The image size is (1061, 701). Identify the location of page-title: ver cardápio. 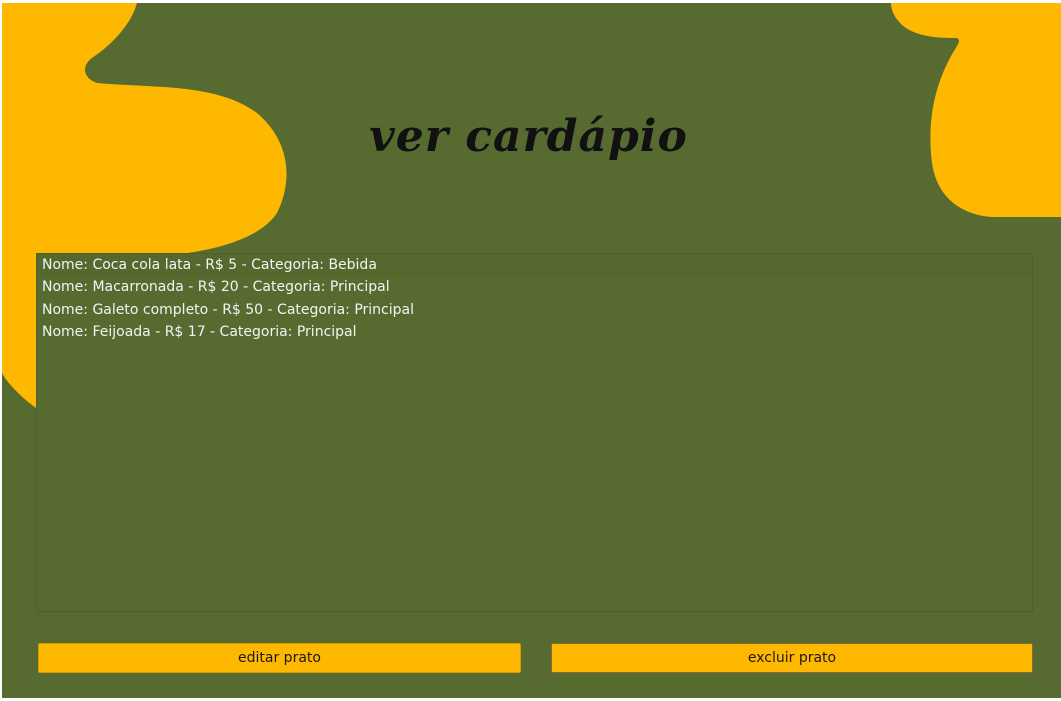
(528, 136).